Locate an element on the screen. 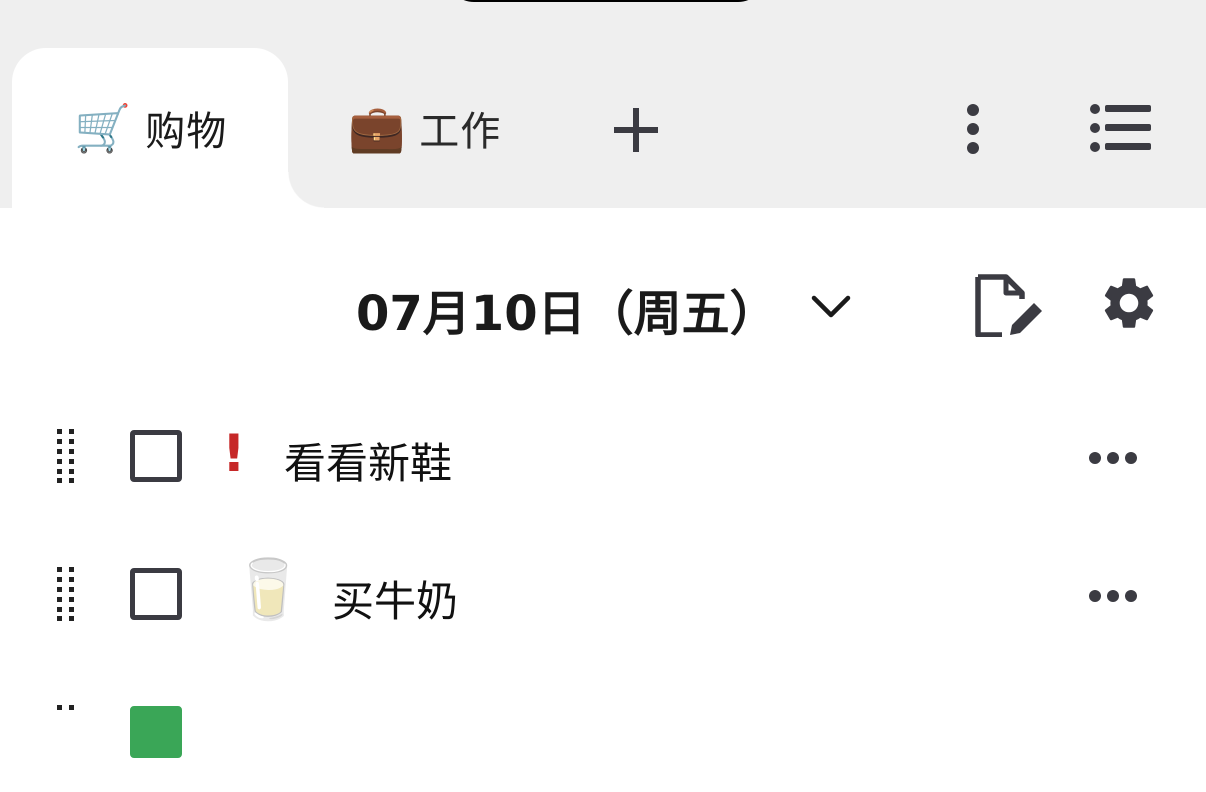 This screenshot has height=792, width=1206. settings-button is located at coordinates (1129, 303).